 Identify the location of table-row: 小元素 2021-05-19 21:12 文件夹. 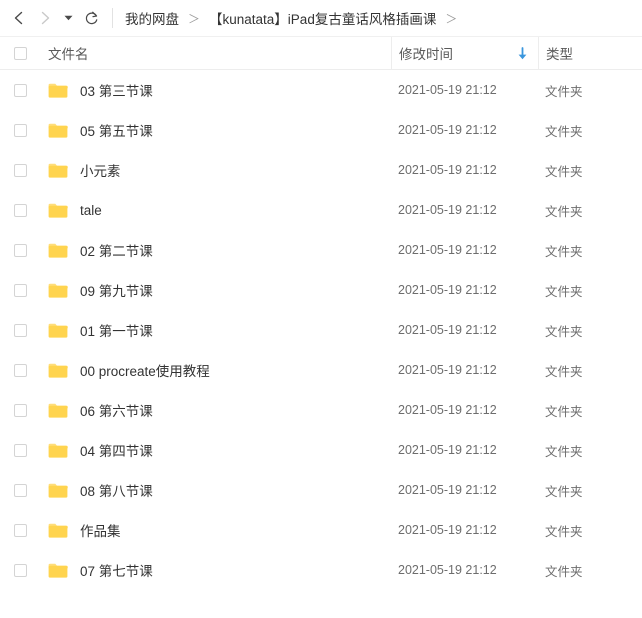
(321, 170).